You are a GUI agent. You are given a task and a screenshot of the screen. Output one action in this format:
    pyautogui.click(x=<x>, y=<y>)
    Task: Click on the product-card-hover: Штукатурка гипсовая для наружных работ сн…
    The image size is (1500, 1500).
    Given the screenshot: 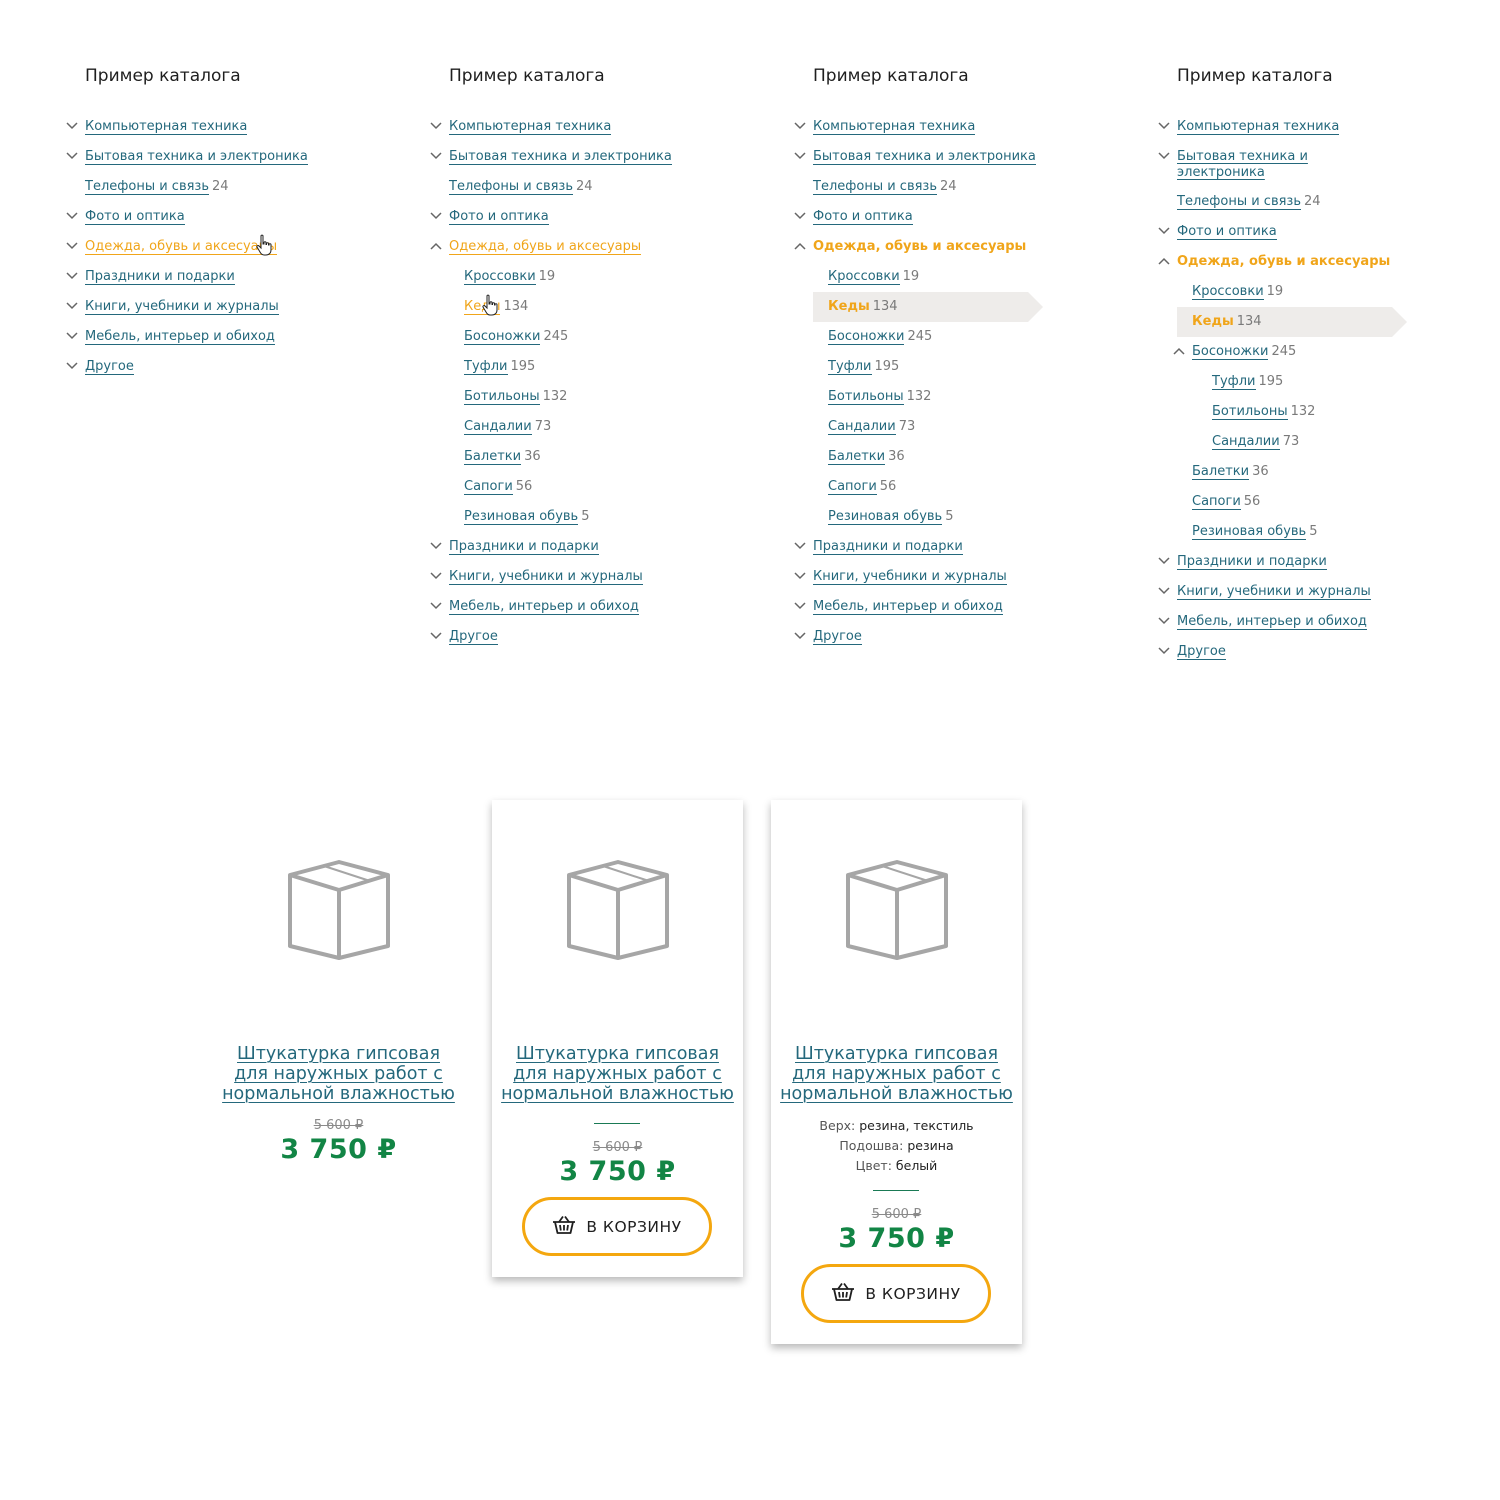 What is the action you would take?
    pyautogui.click(x=617, y=1038)
    